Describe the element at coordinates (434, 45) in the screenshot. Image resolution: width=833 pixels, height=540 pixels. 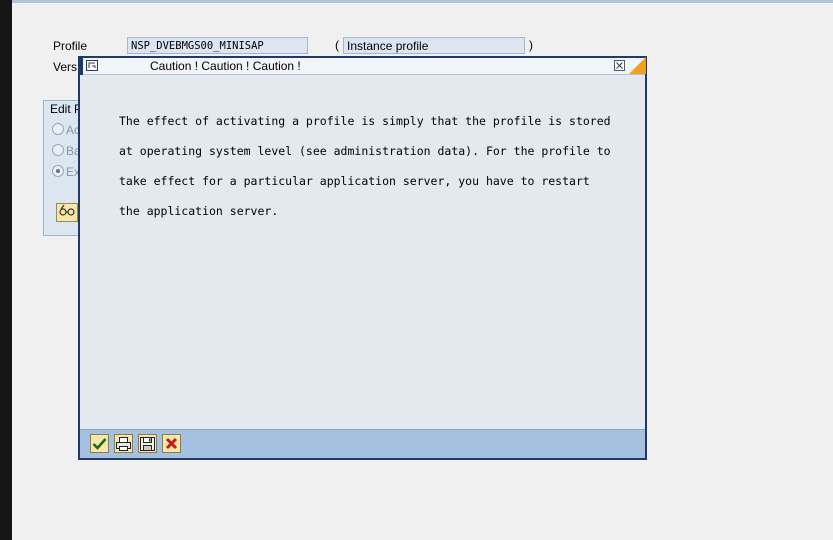
I see `profile-type-field: Instance profile` at that location.